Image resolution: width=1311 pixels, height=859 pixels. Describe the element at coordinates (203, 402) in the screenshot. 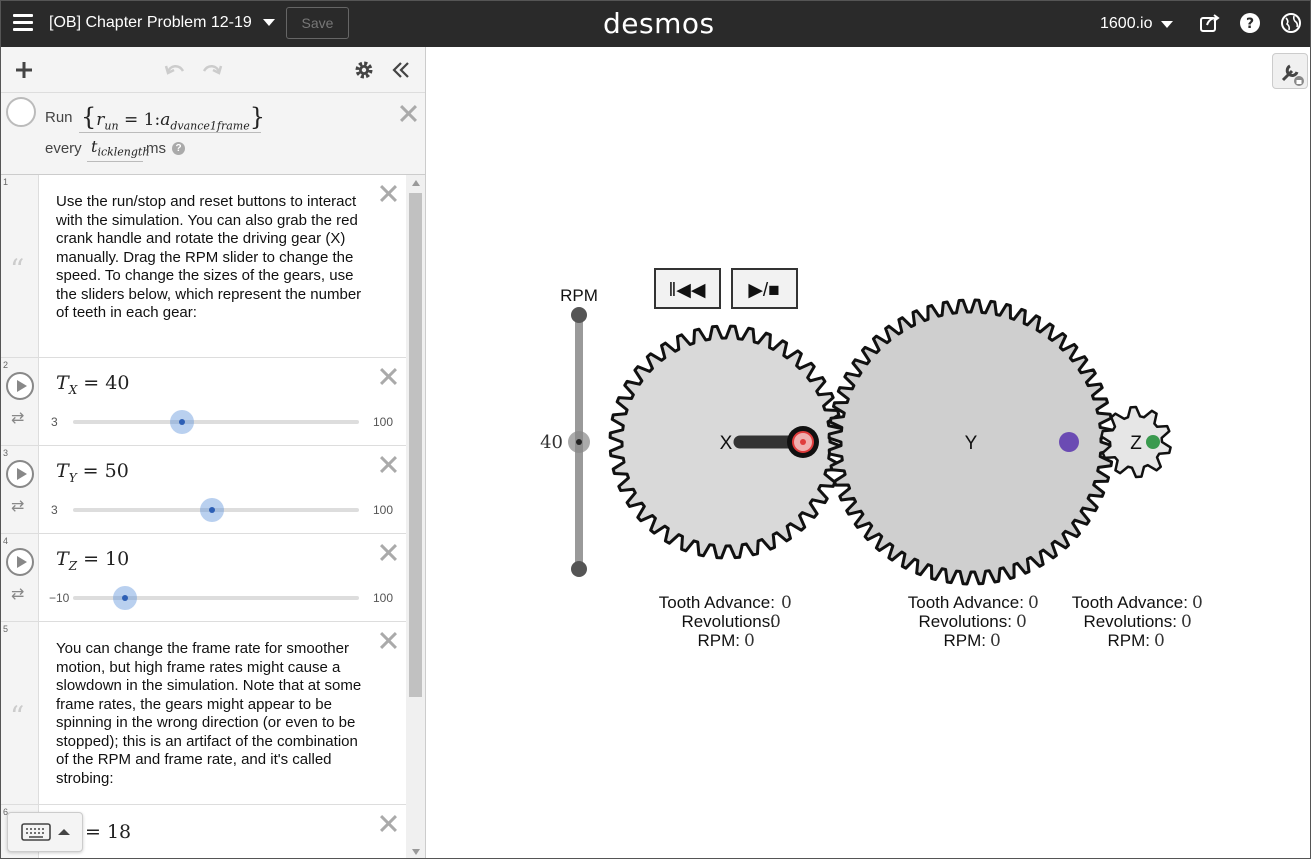

I see `slider-expression-tx: 2 ⇄ TX = 40 3 100` at that location.